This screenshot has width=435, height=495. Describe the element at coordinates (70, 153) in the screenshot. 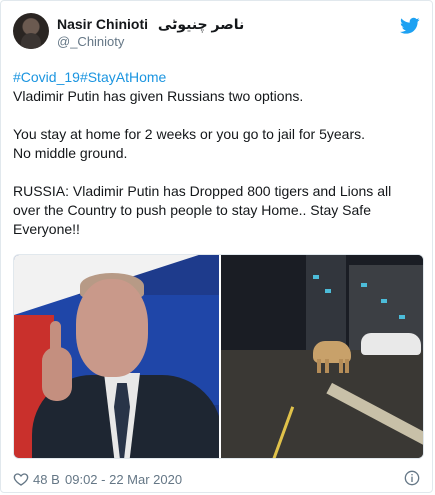

I see `tweet-line-3: No middle ground.` at that location.